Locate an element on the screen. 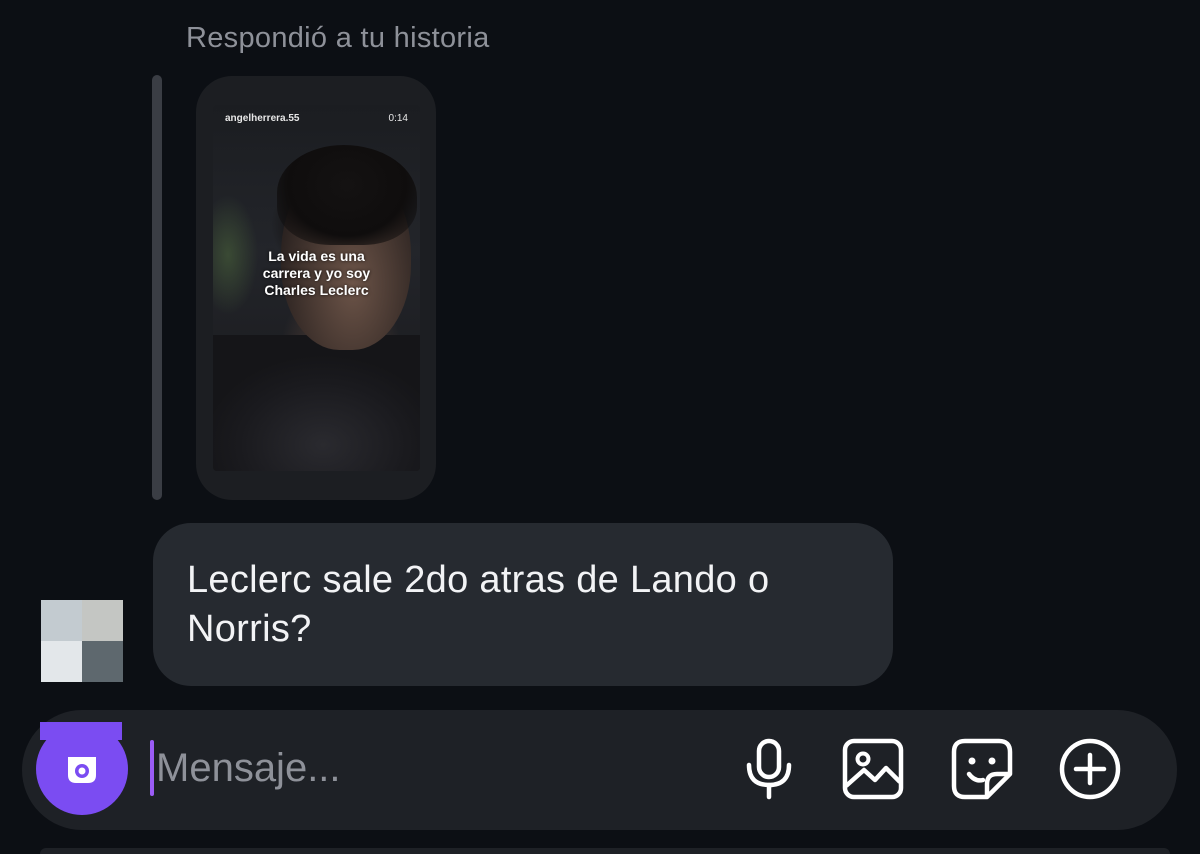 This screenshot has height=854, width=1200. sticker-button is located at coordinates (982, 769).